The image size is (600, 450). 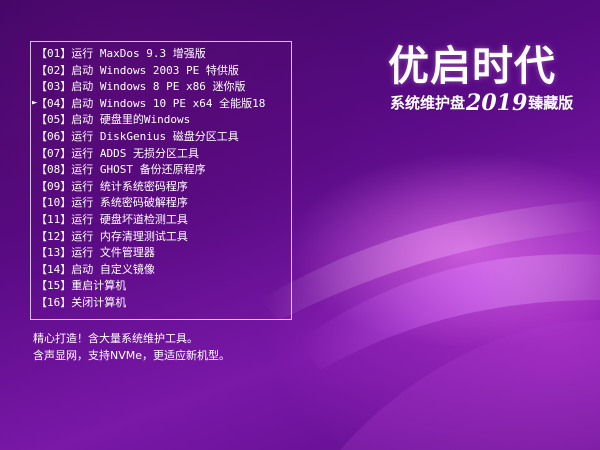 I want to click on boot-menu-item-number: 02, so click(x=54, y=70).